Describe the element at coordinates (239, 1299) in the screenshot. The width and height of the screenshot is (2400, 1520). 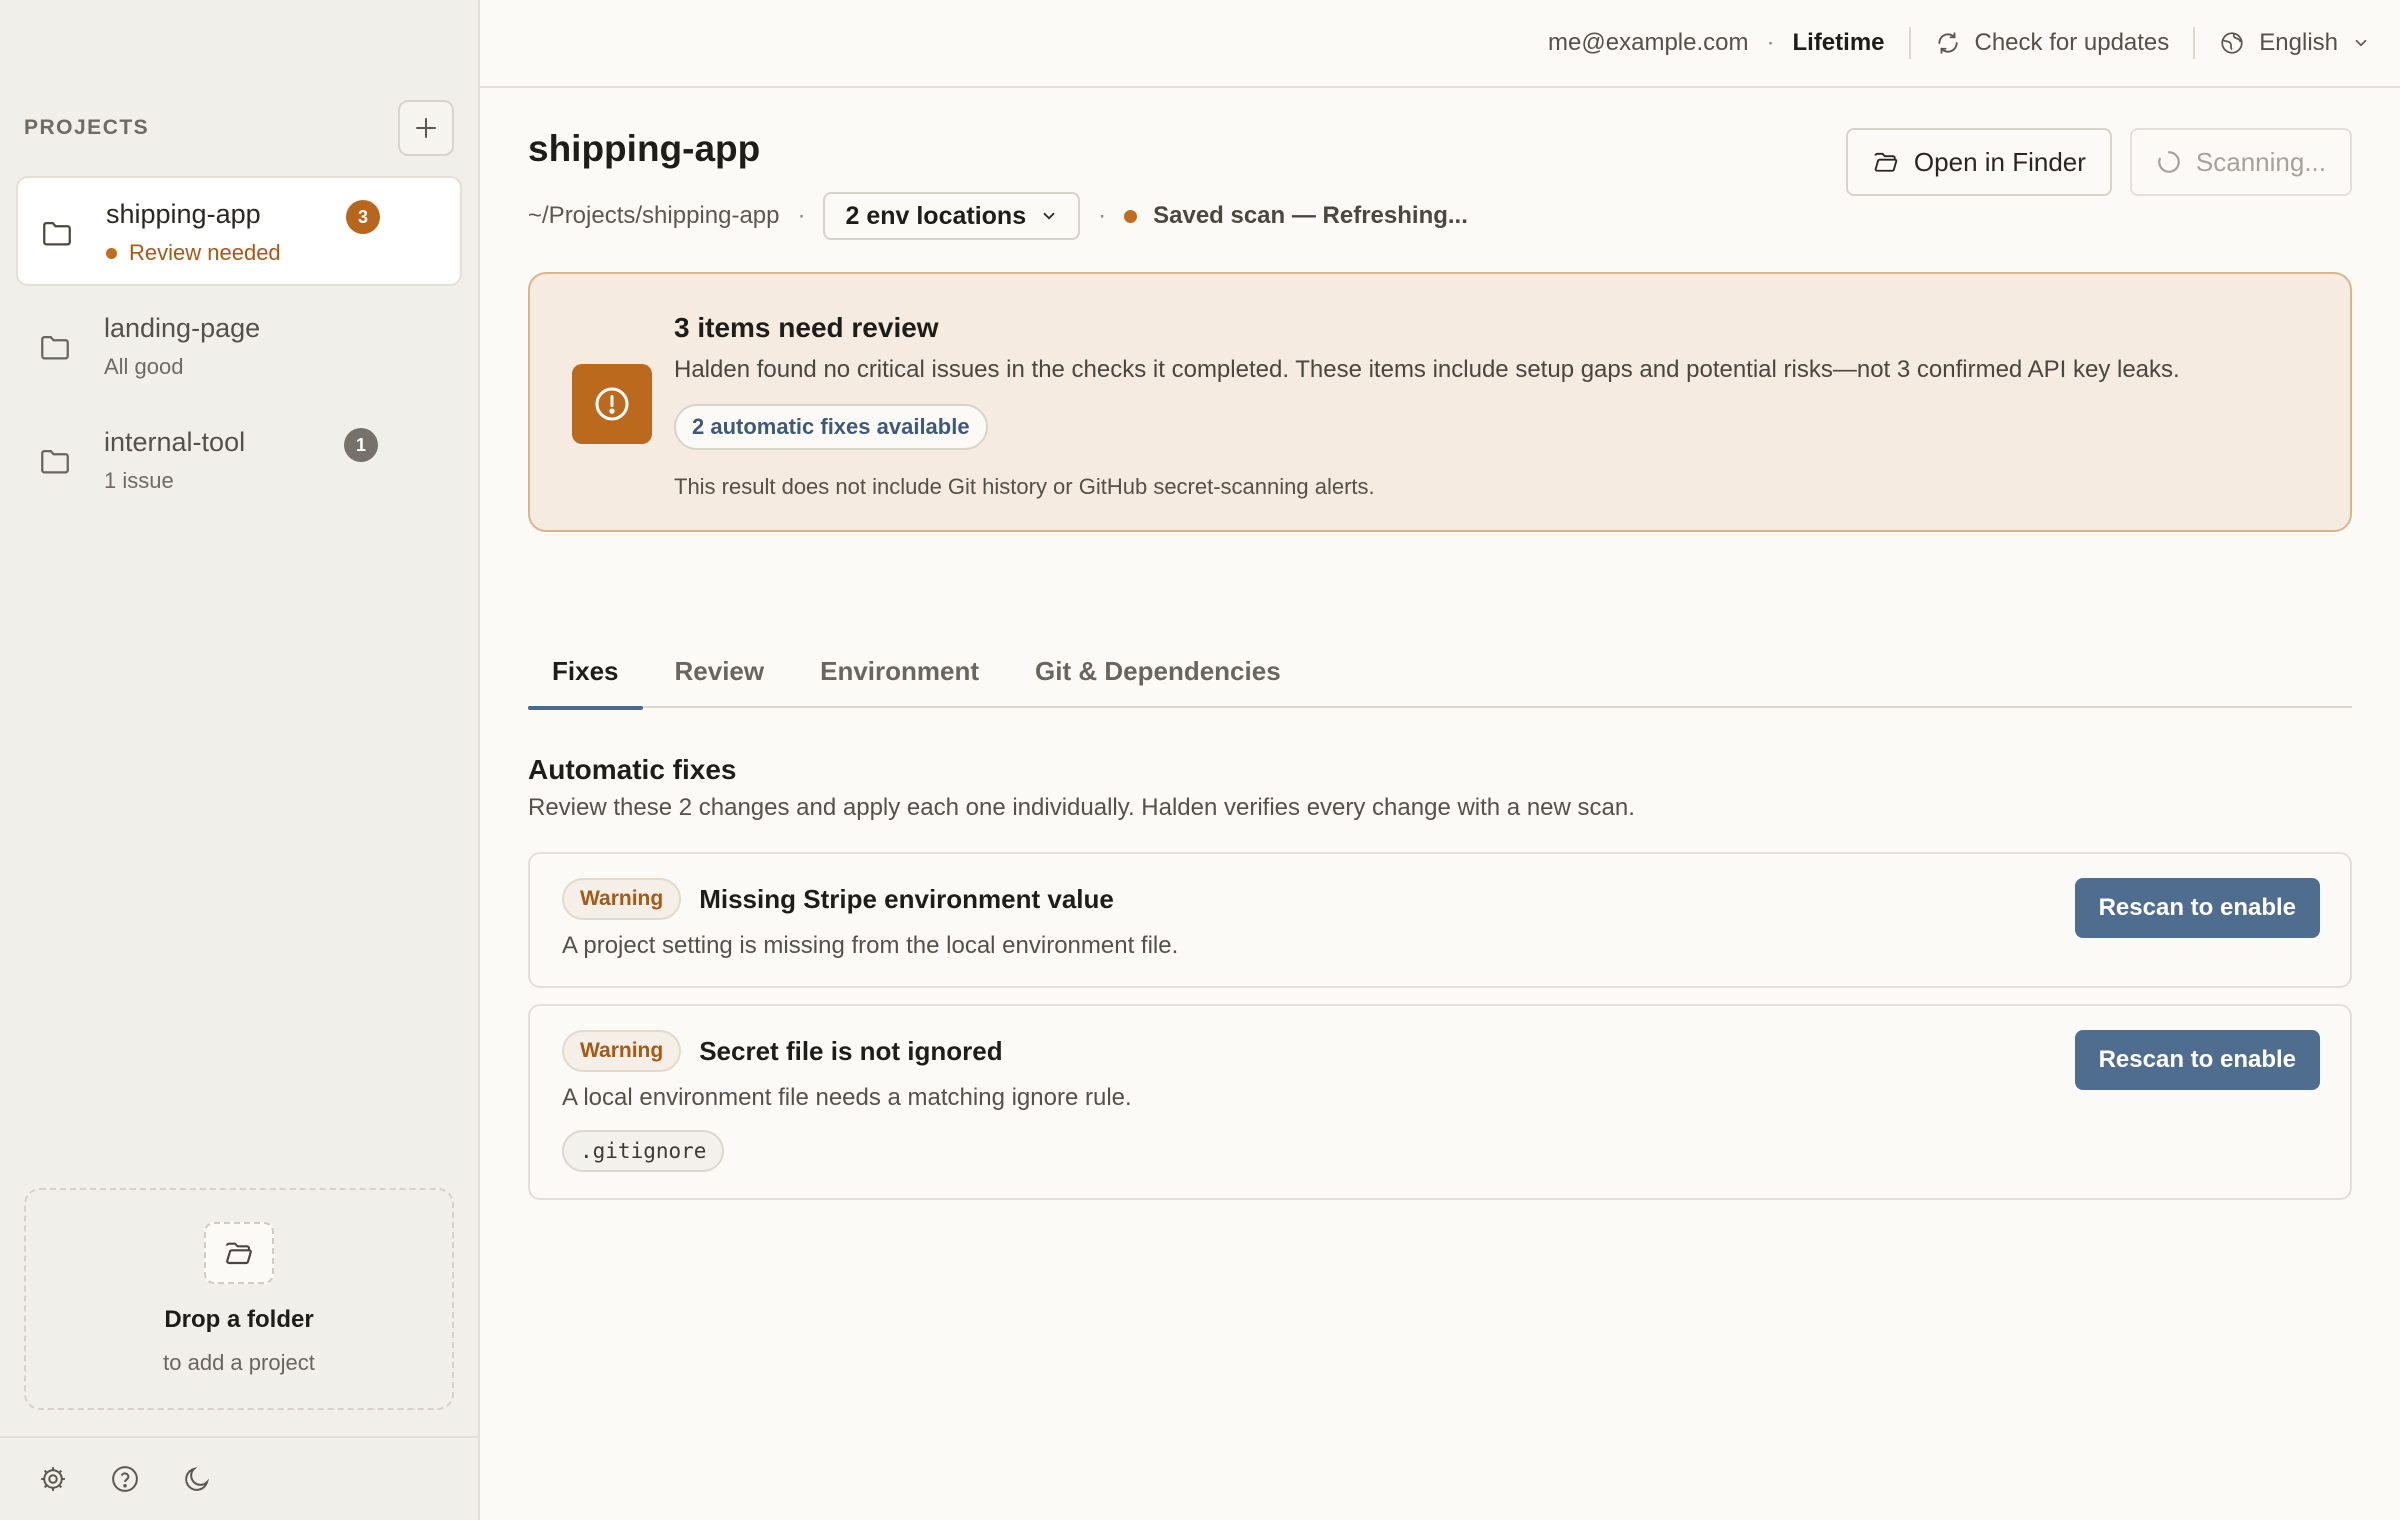
I see `folder-dropzone: Drop a folder to add a project` at that location.